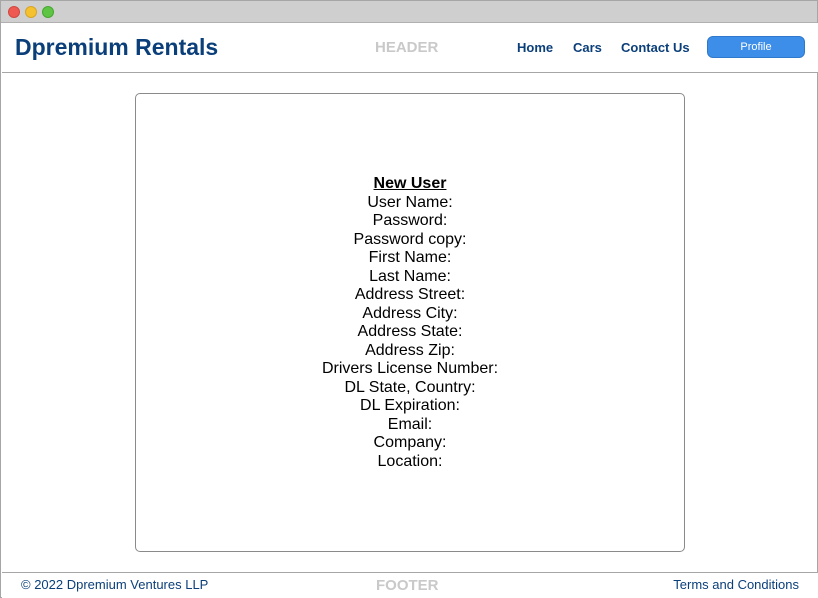 Image resolution: width=818 pixels, height=598 pixels. Describe the element at coordinates (116, 47) in the screenshot. I see `brand-logo-text: Dpremium Rentals` at that location.